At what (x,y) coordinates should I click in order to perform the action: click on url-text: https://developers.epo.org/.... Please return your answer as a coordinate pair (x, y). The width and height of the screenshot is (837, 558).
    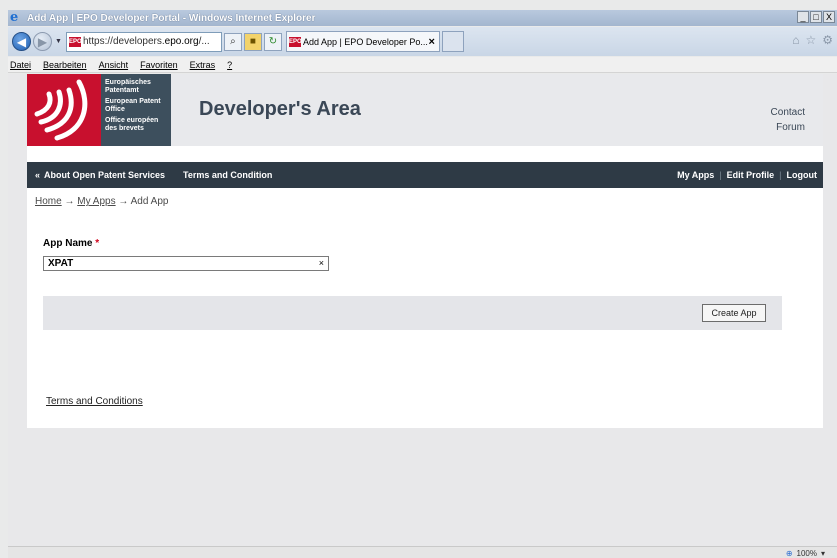
    Looking at the image, I should click on (146, 41).